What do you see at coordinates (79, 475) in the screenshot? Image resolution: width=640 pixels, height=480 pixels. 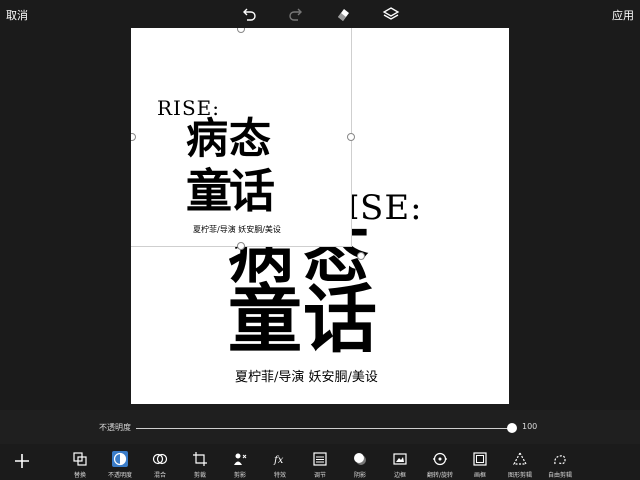 I see `tool-label: 替换` at bounding box center [79, 475].